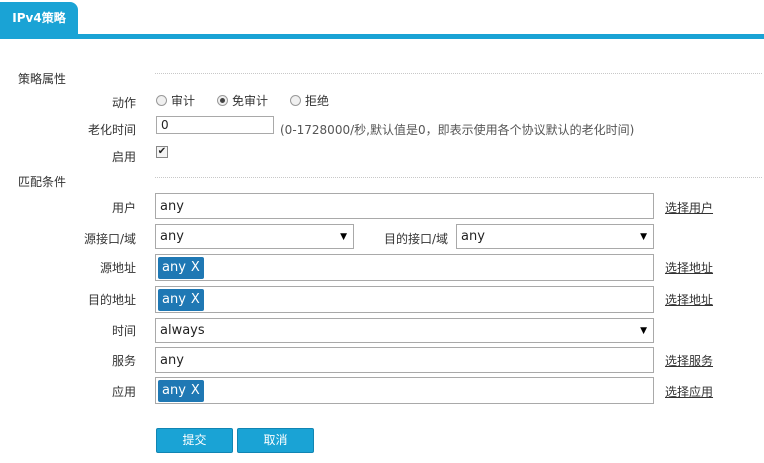  What do you see at coordinates (123, 392) in the screenshot?
I see `app-label: 应用` at bounding box center [123, 392].